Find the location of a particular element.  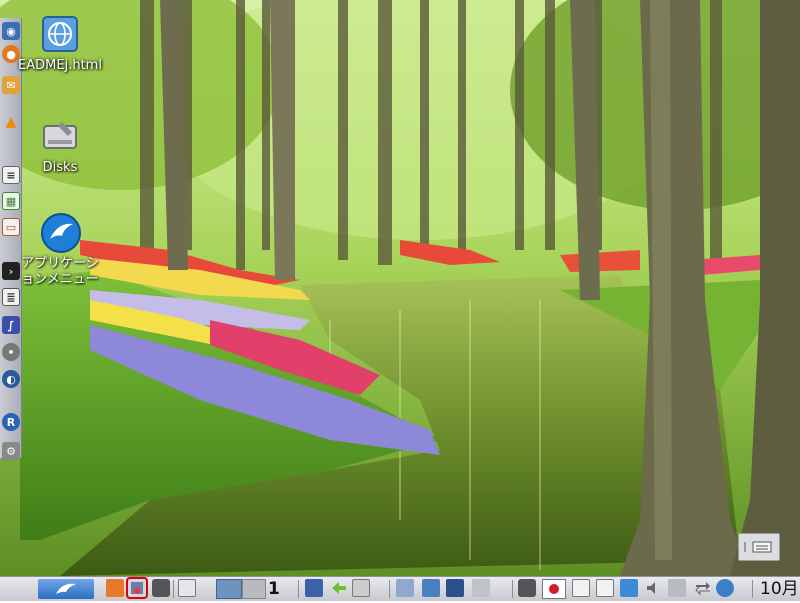

transfer-icon is located at coordinates (703, 588).